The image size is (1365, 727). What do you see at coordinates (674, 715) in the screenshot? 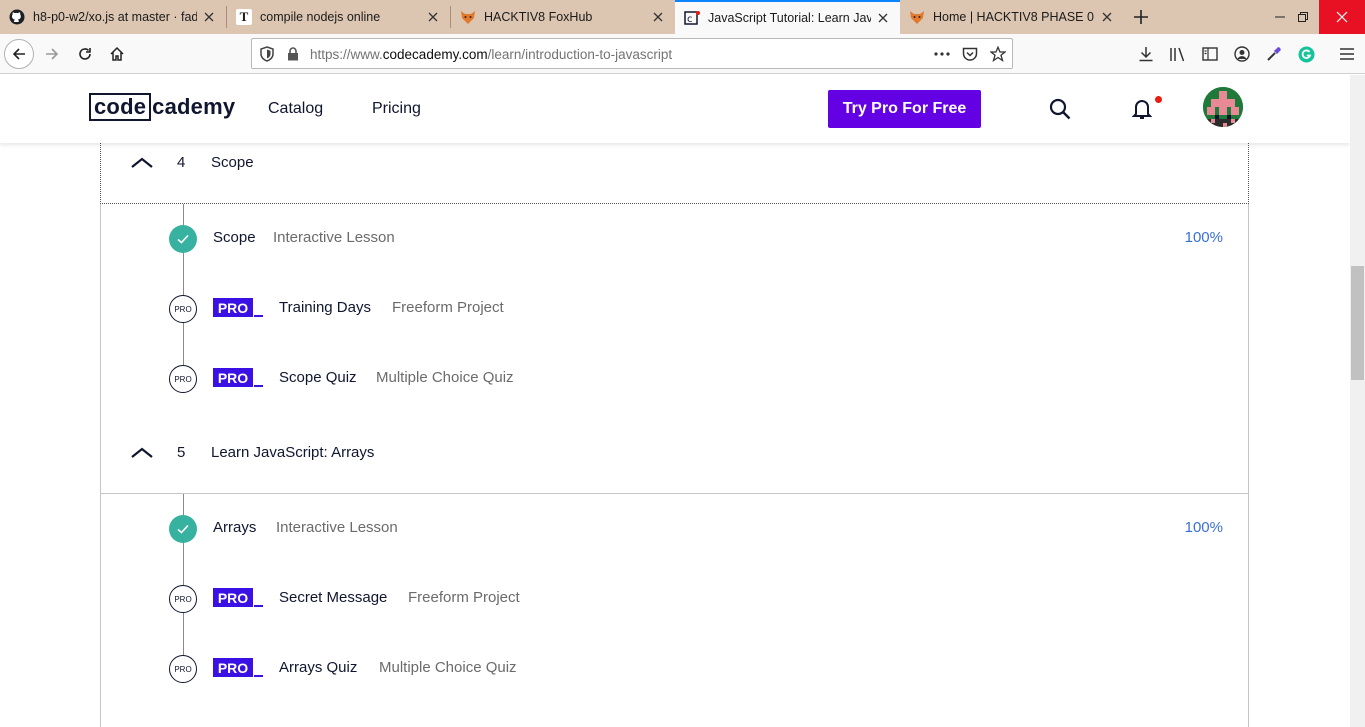
I see `module-header` at bounding box center [674, 715].